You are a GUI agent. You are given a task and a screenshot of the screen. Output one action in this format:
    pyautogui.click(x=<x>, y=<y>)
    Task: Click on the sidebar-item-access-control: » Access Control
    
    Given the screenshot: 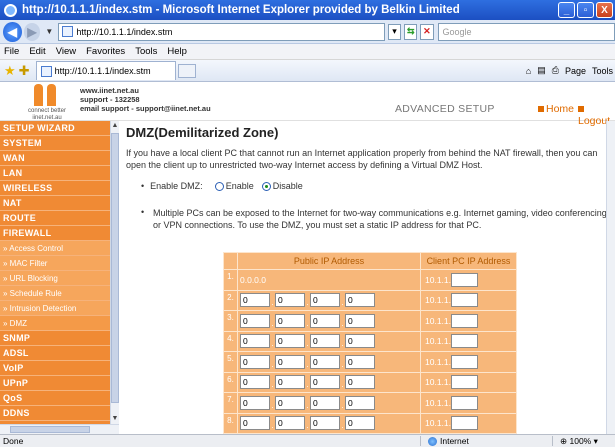 What is the action you would take?
    pyautogui.click(x=55, y=248)
    